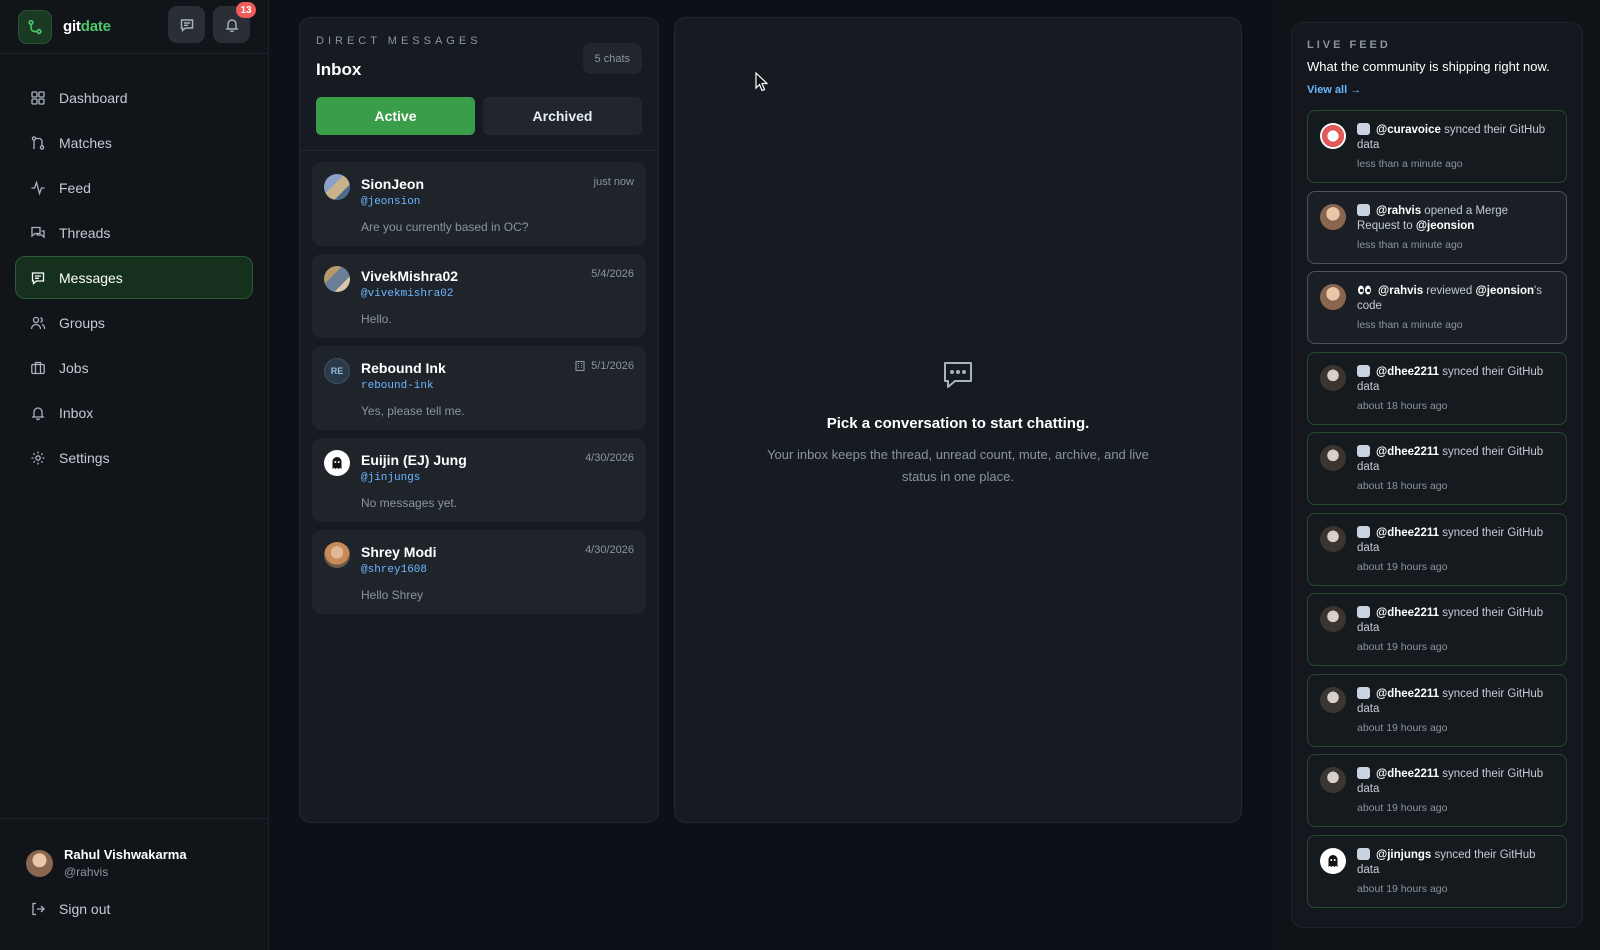  Describe the element at coordinates (134, 457) in the screenshot. I see `sidebar-item-settings: Settings` at that location.